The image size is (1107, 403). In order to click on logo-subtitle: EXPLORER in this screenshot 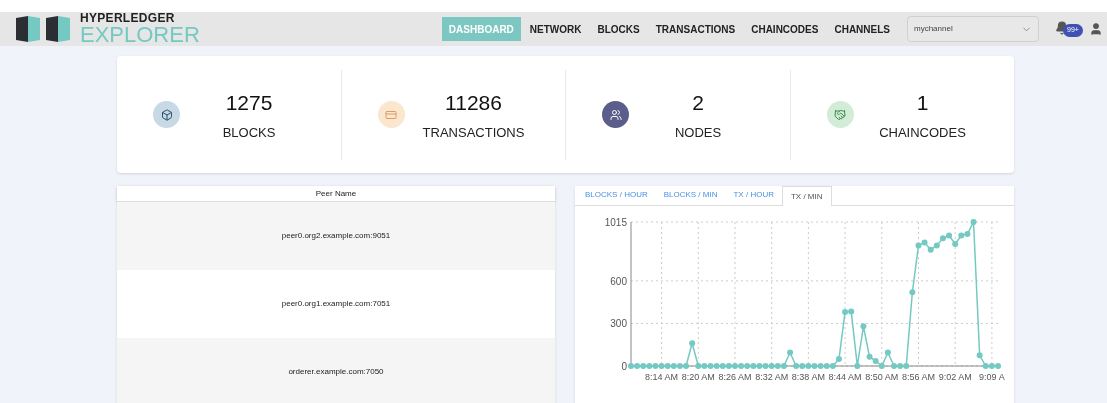, I will do `click(140, 35)`.